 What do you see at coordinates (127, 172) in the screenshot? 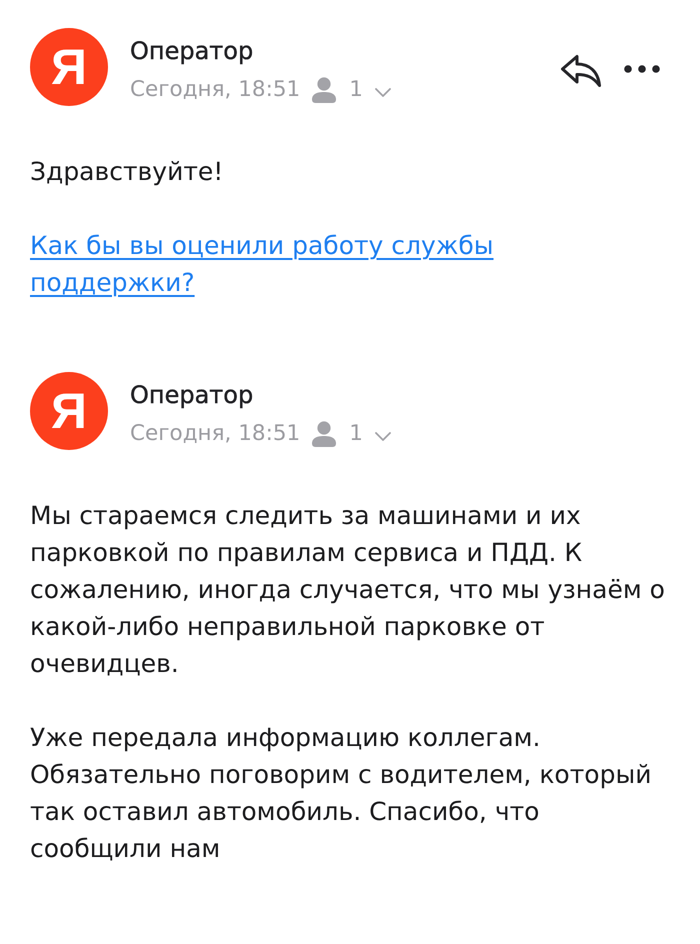
I see `message-paragraph: Здравствуйте!` at bounding box center [127, 172].